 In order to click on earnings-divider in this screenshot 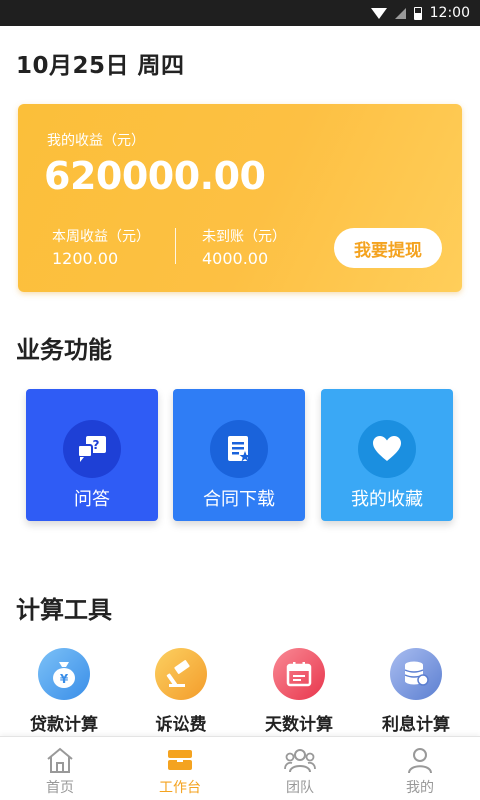, I will do `click(175, 246)`.